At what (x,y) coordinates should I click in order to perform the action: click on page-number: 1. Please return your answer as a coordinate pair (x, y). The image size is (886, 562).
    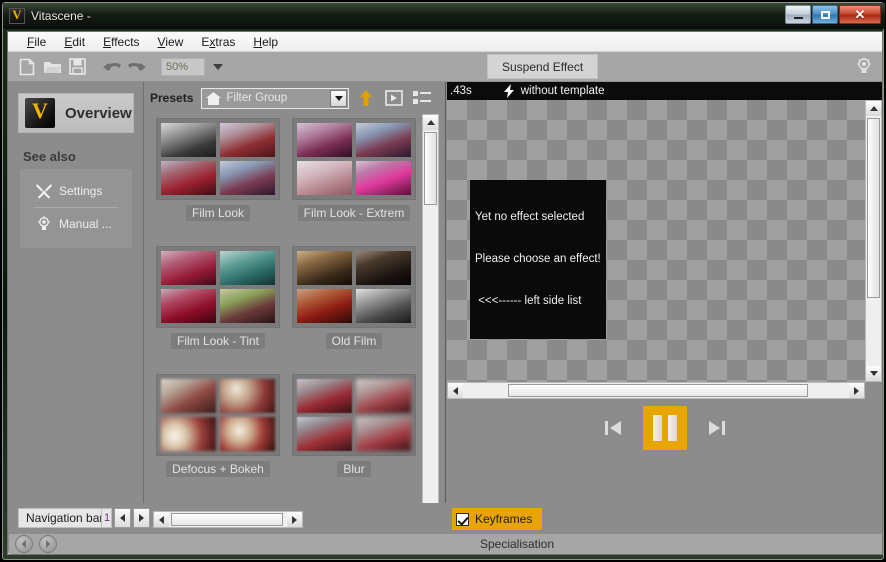
    Looking at the image, I should click on (106, 518).